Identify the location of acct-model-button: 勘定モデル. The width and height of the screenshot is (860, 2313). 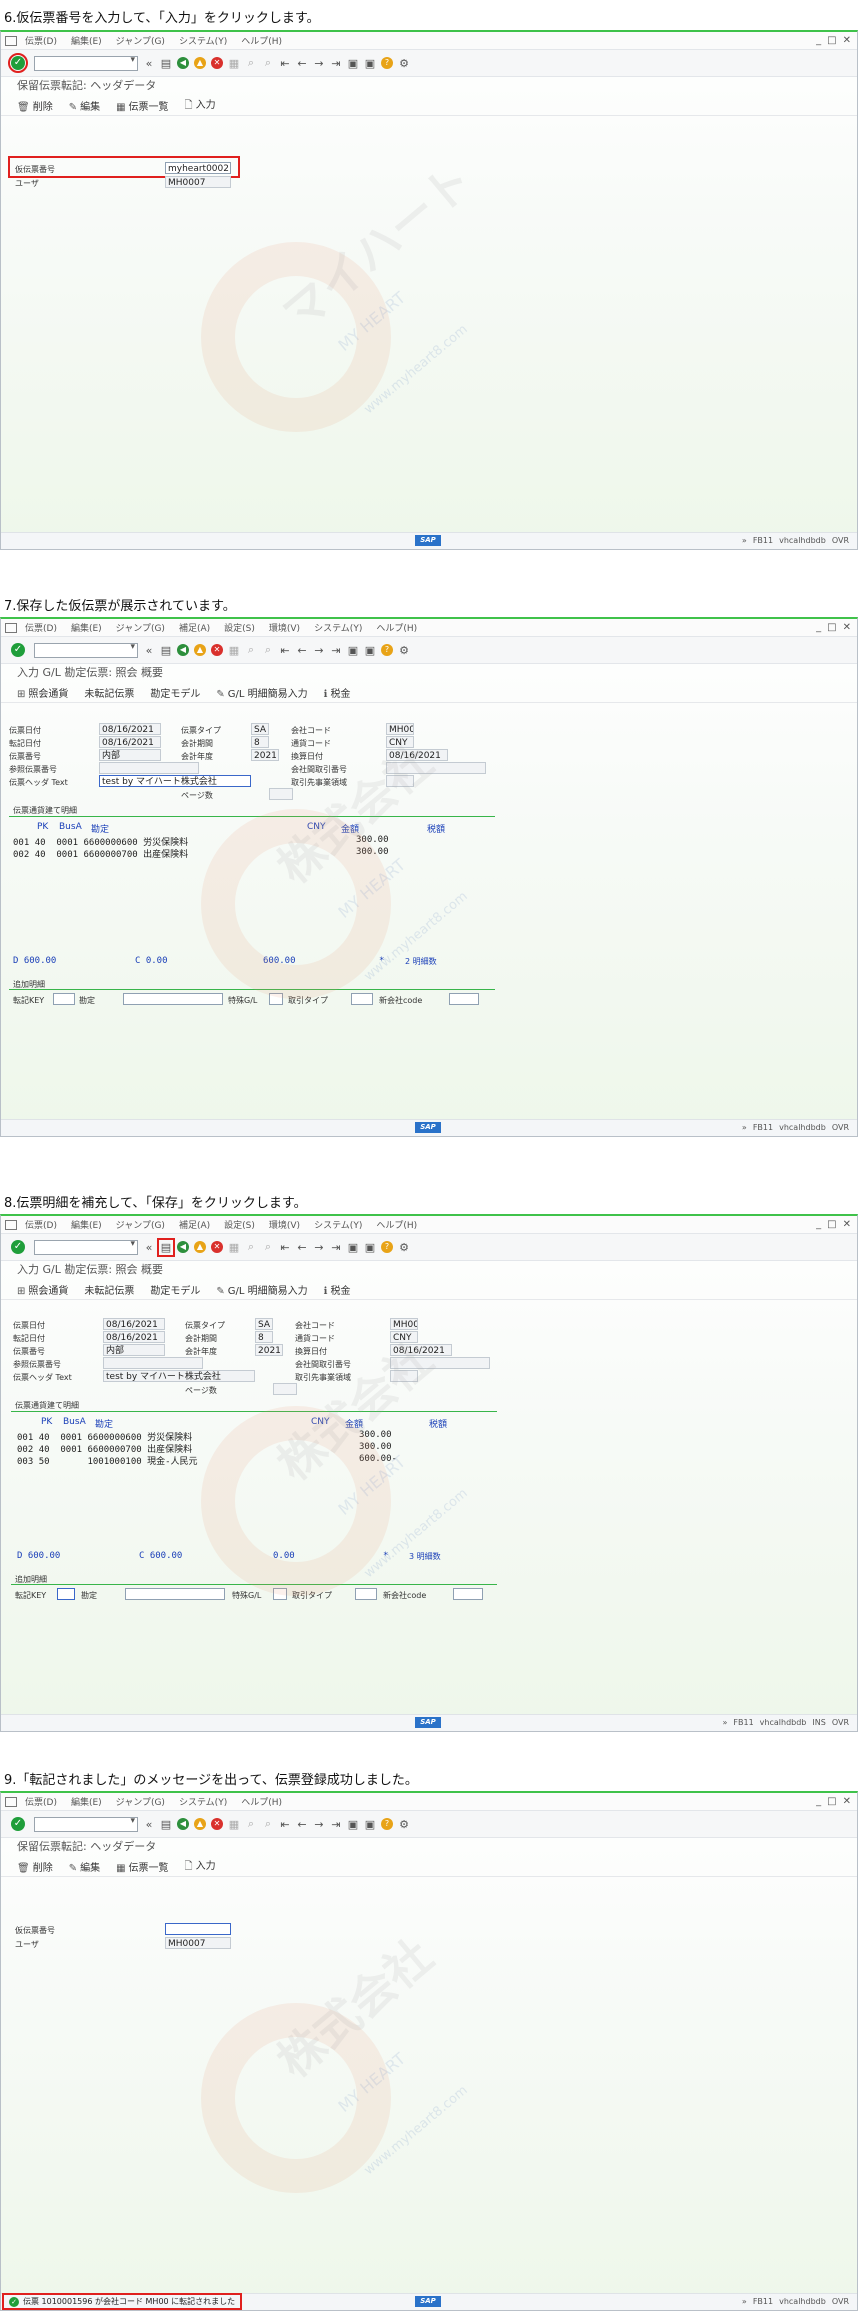
(175, 1289).